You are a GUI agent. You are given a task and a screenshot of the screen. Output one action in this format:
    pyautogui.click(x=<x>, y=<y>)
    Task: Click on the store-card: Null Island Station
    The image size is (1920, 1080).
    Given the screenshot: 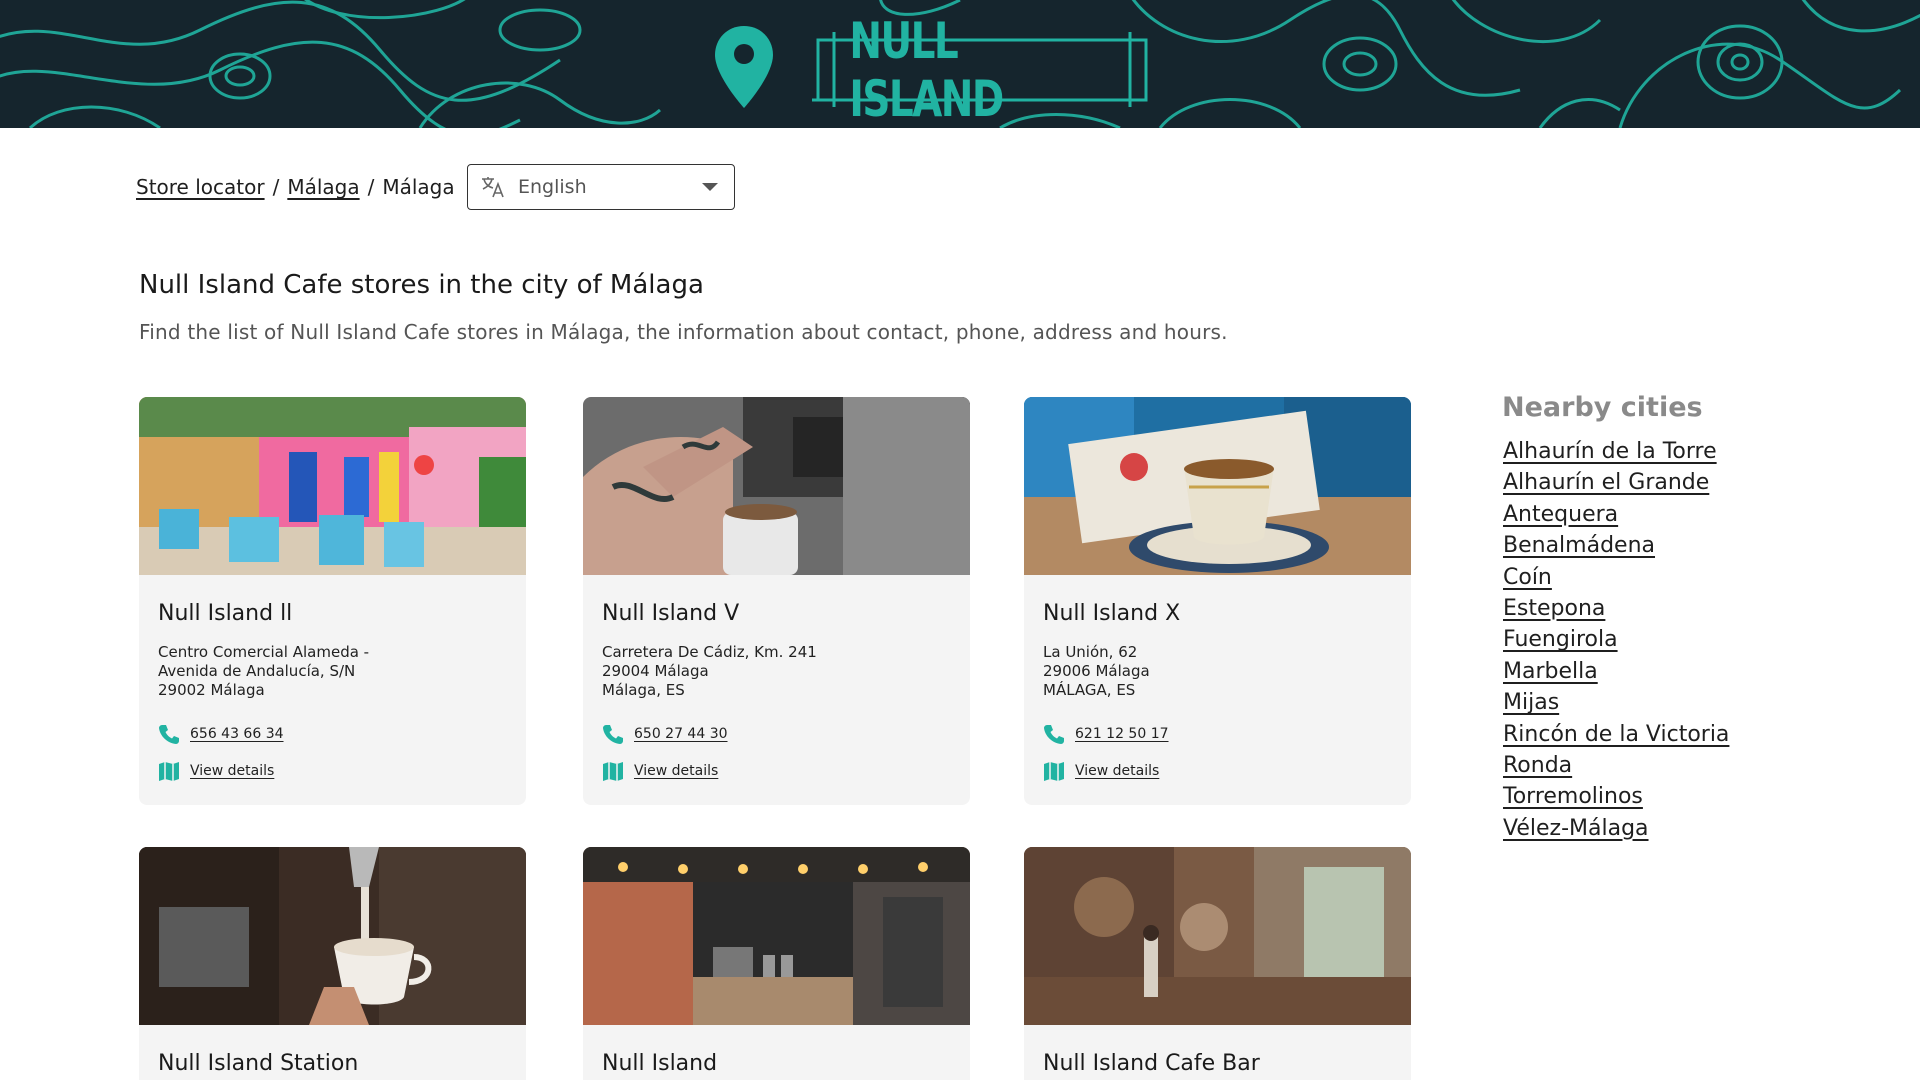 What is the action you would take?
    pyautogui.click(x=332, y=963)
    